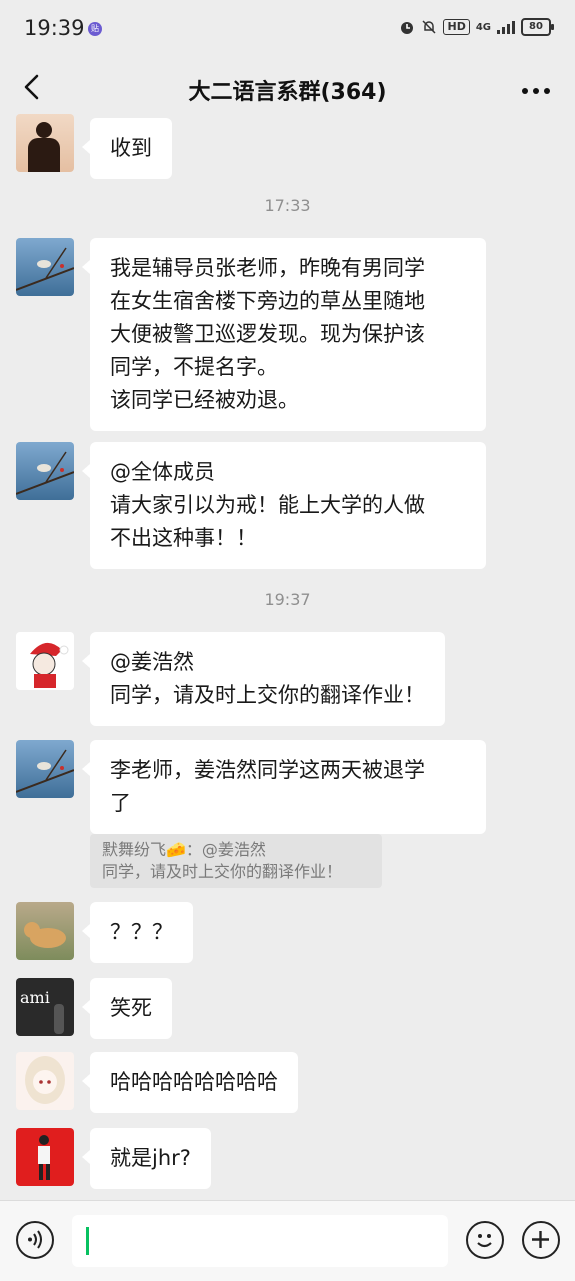 Image resolution: width=575 pixels, height=1281 pixels. I want to click on dog-photo-icon, so click(45, 935).